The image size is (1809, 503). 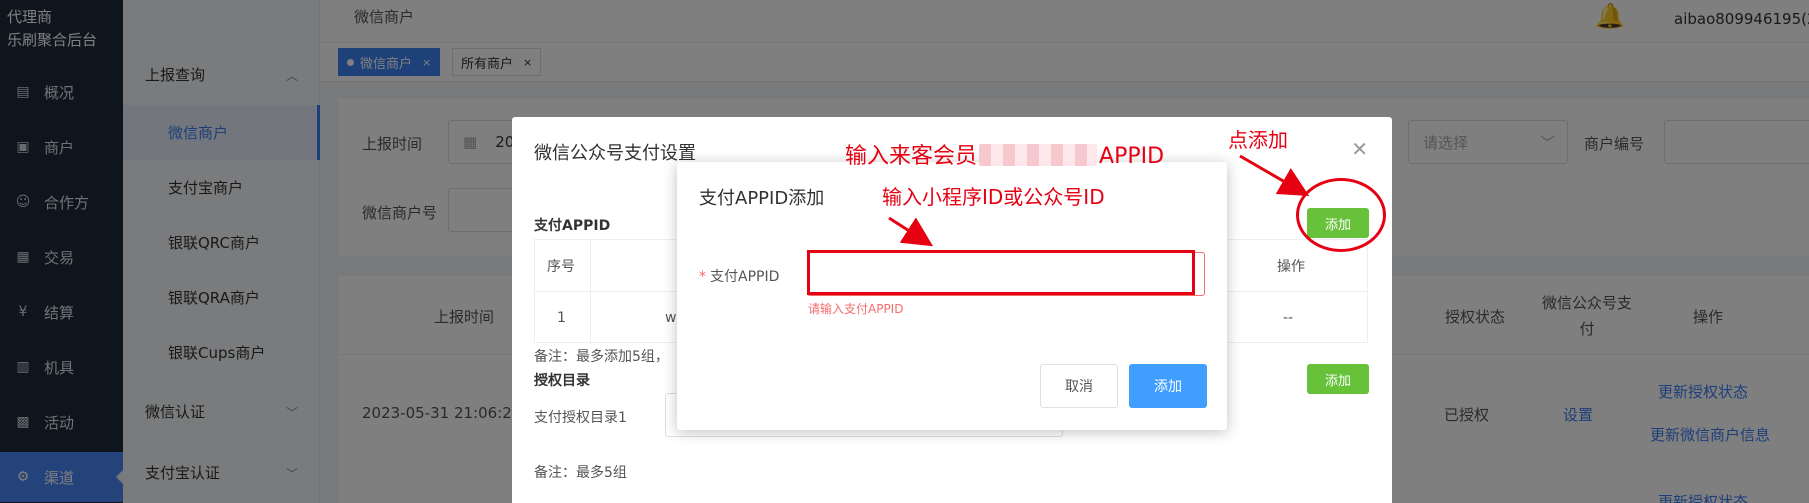 What do you see at coordinates (911, 231) in the screenshot?
I see `arrow-to-input` at bounding box center [911, 231].